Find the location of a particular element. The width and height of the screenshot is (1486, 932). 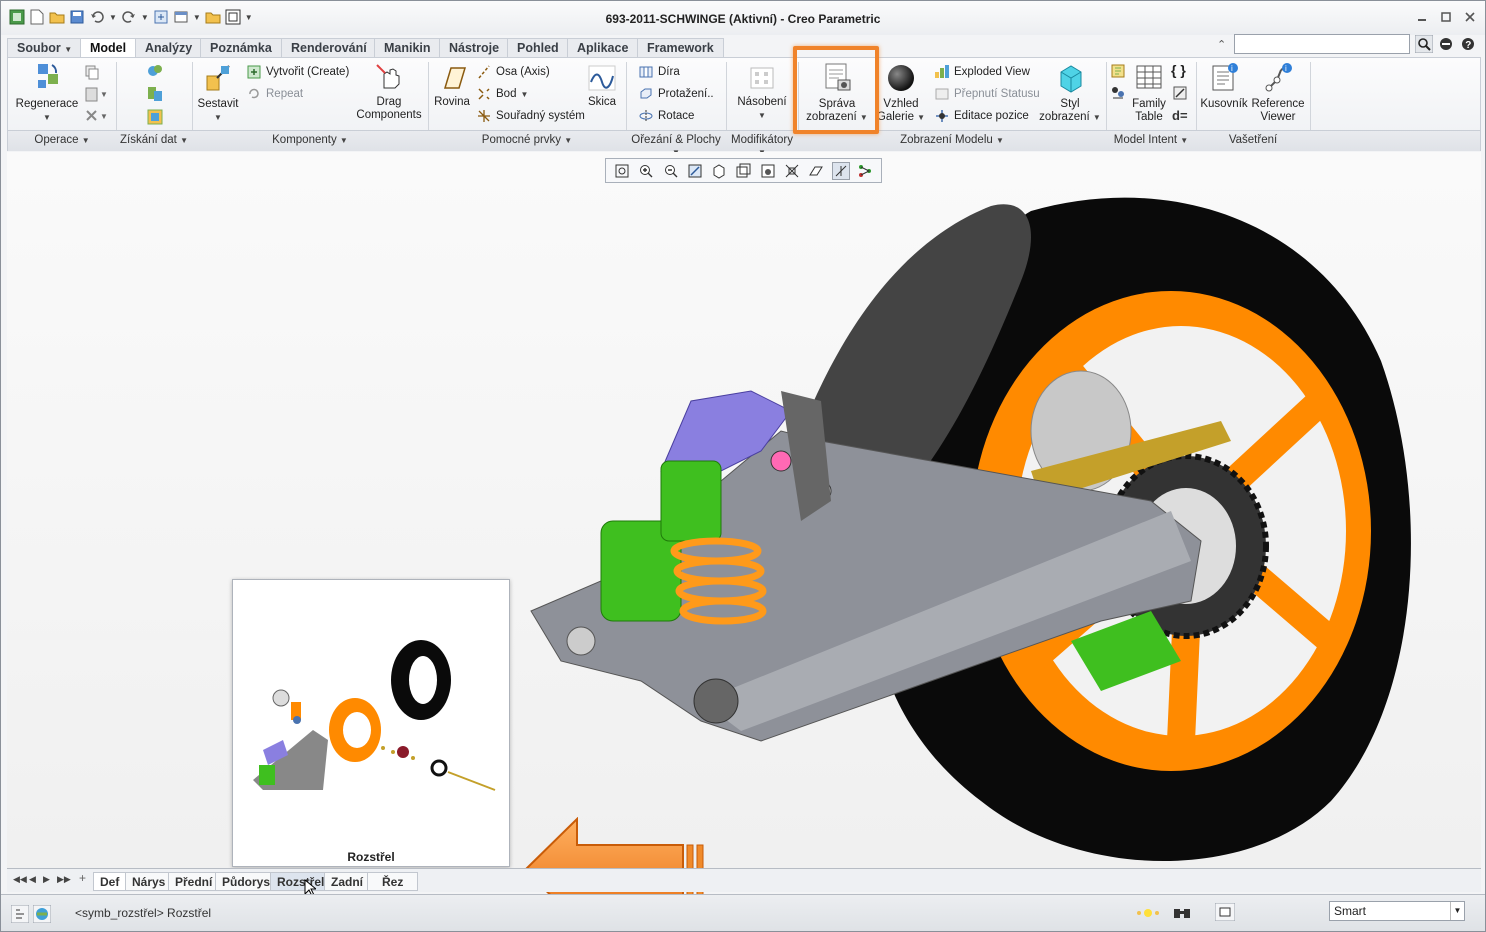

view-tab-rozstrel: Rozstřel is located at coordinates (301, 881).